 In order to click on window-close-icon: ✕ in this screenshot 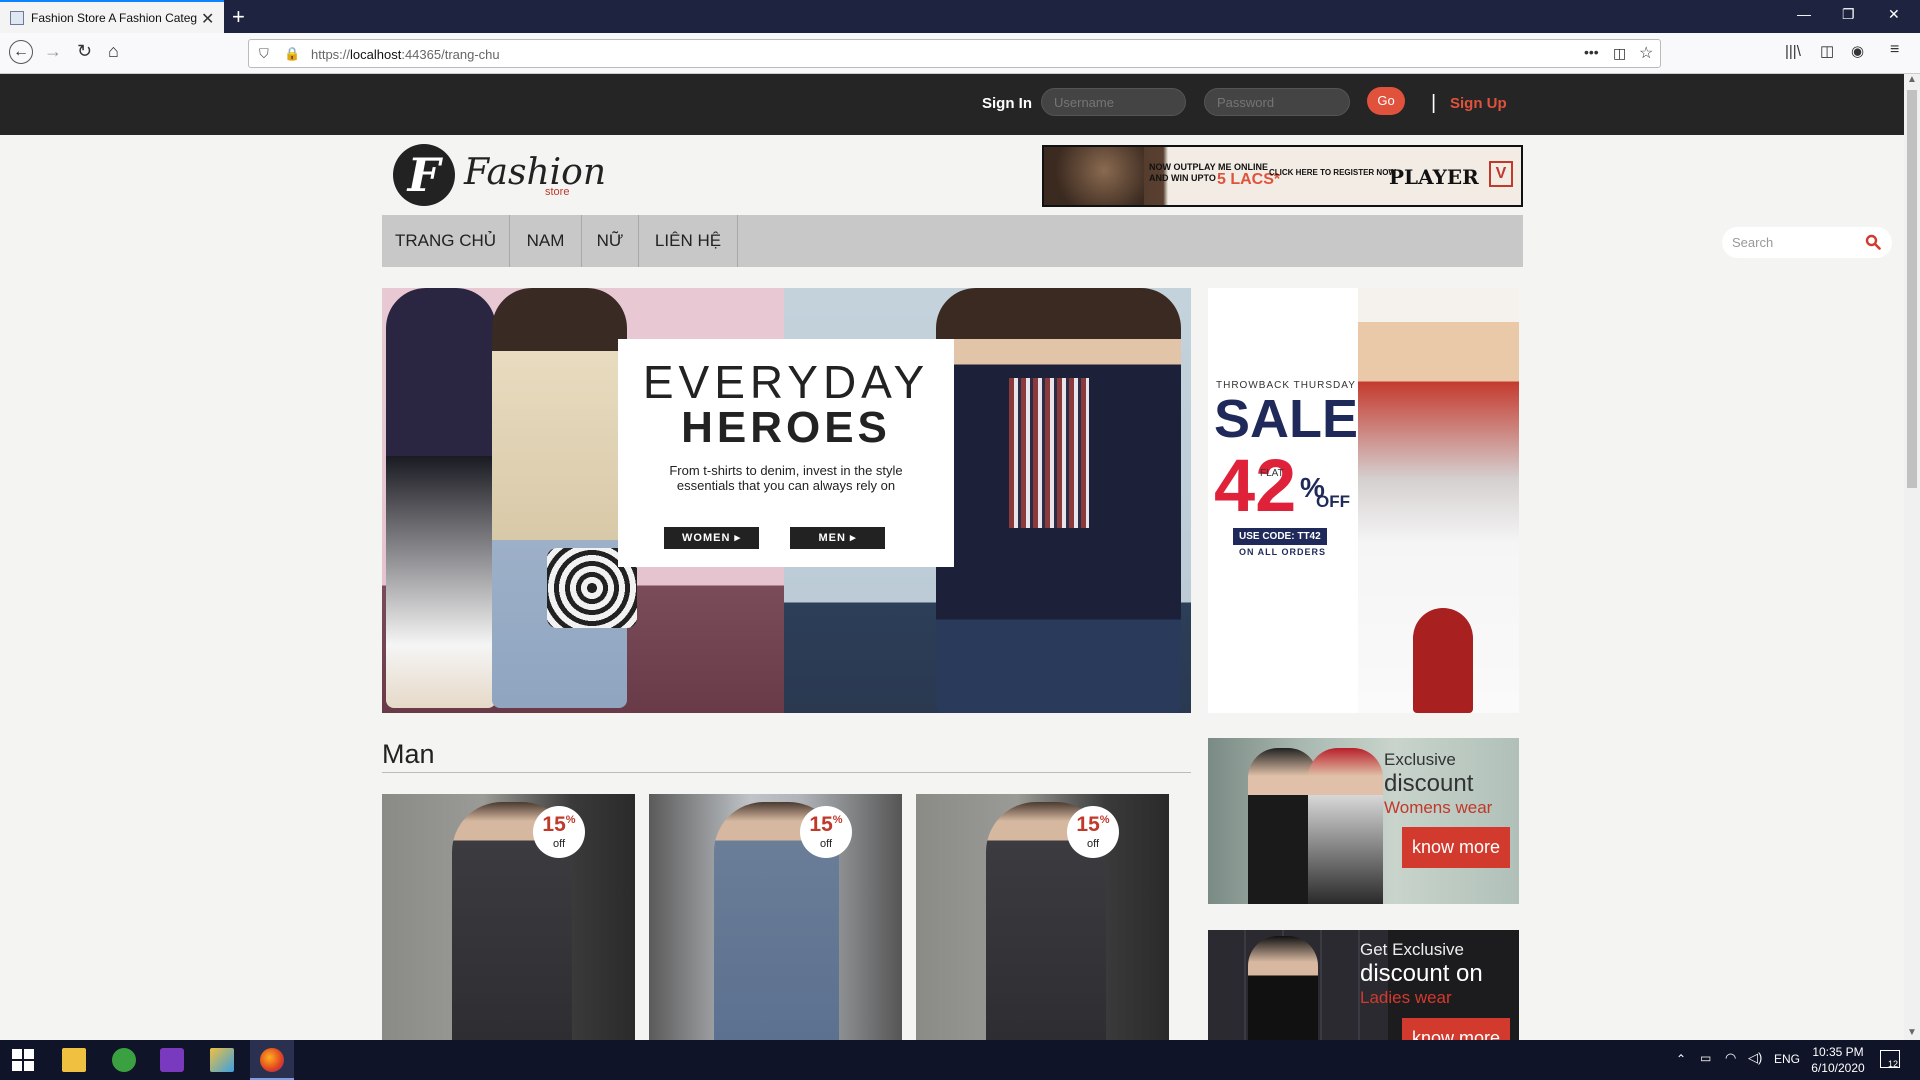, I will do `click(1894, 14)`.